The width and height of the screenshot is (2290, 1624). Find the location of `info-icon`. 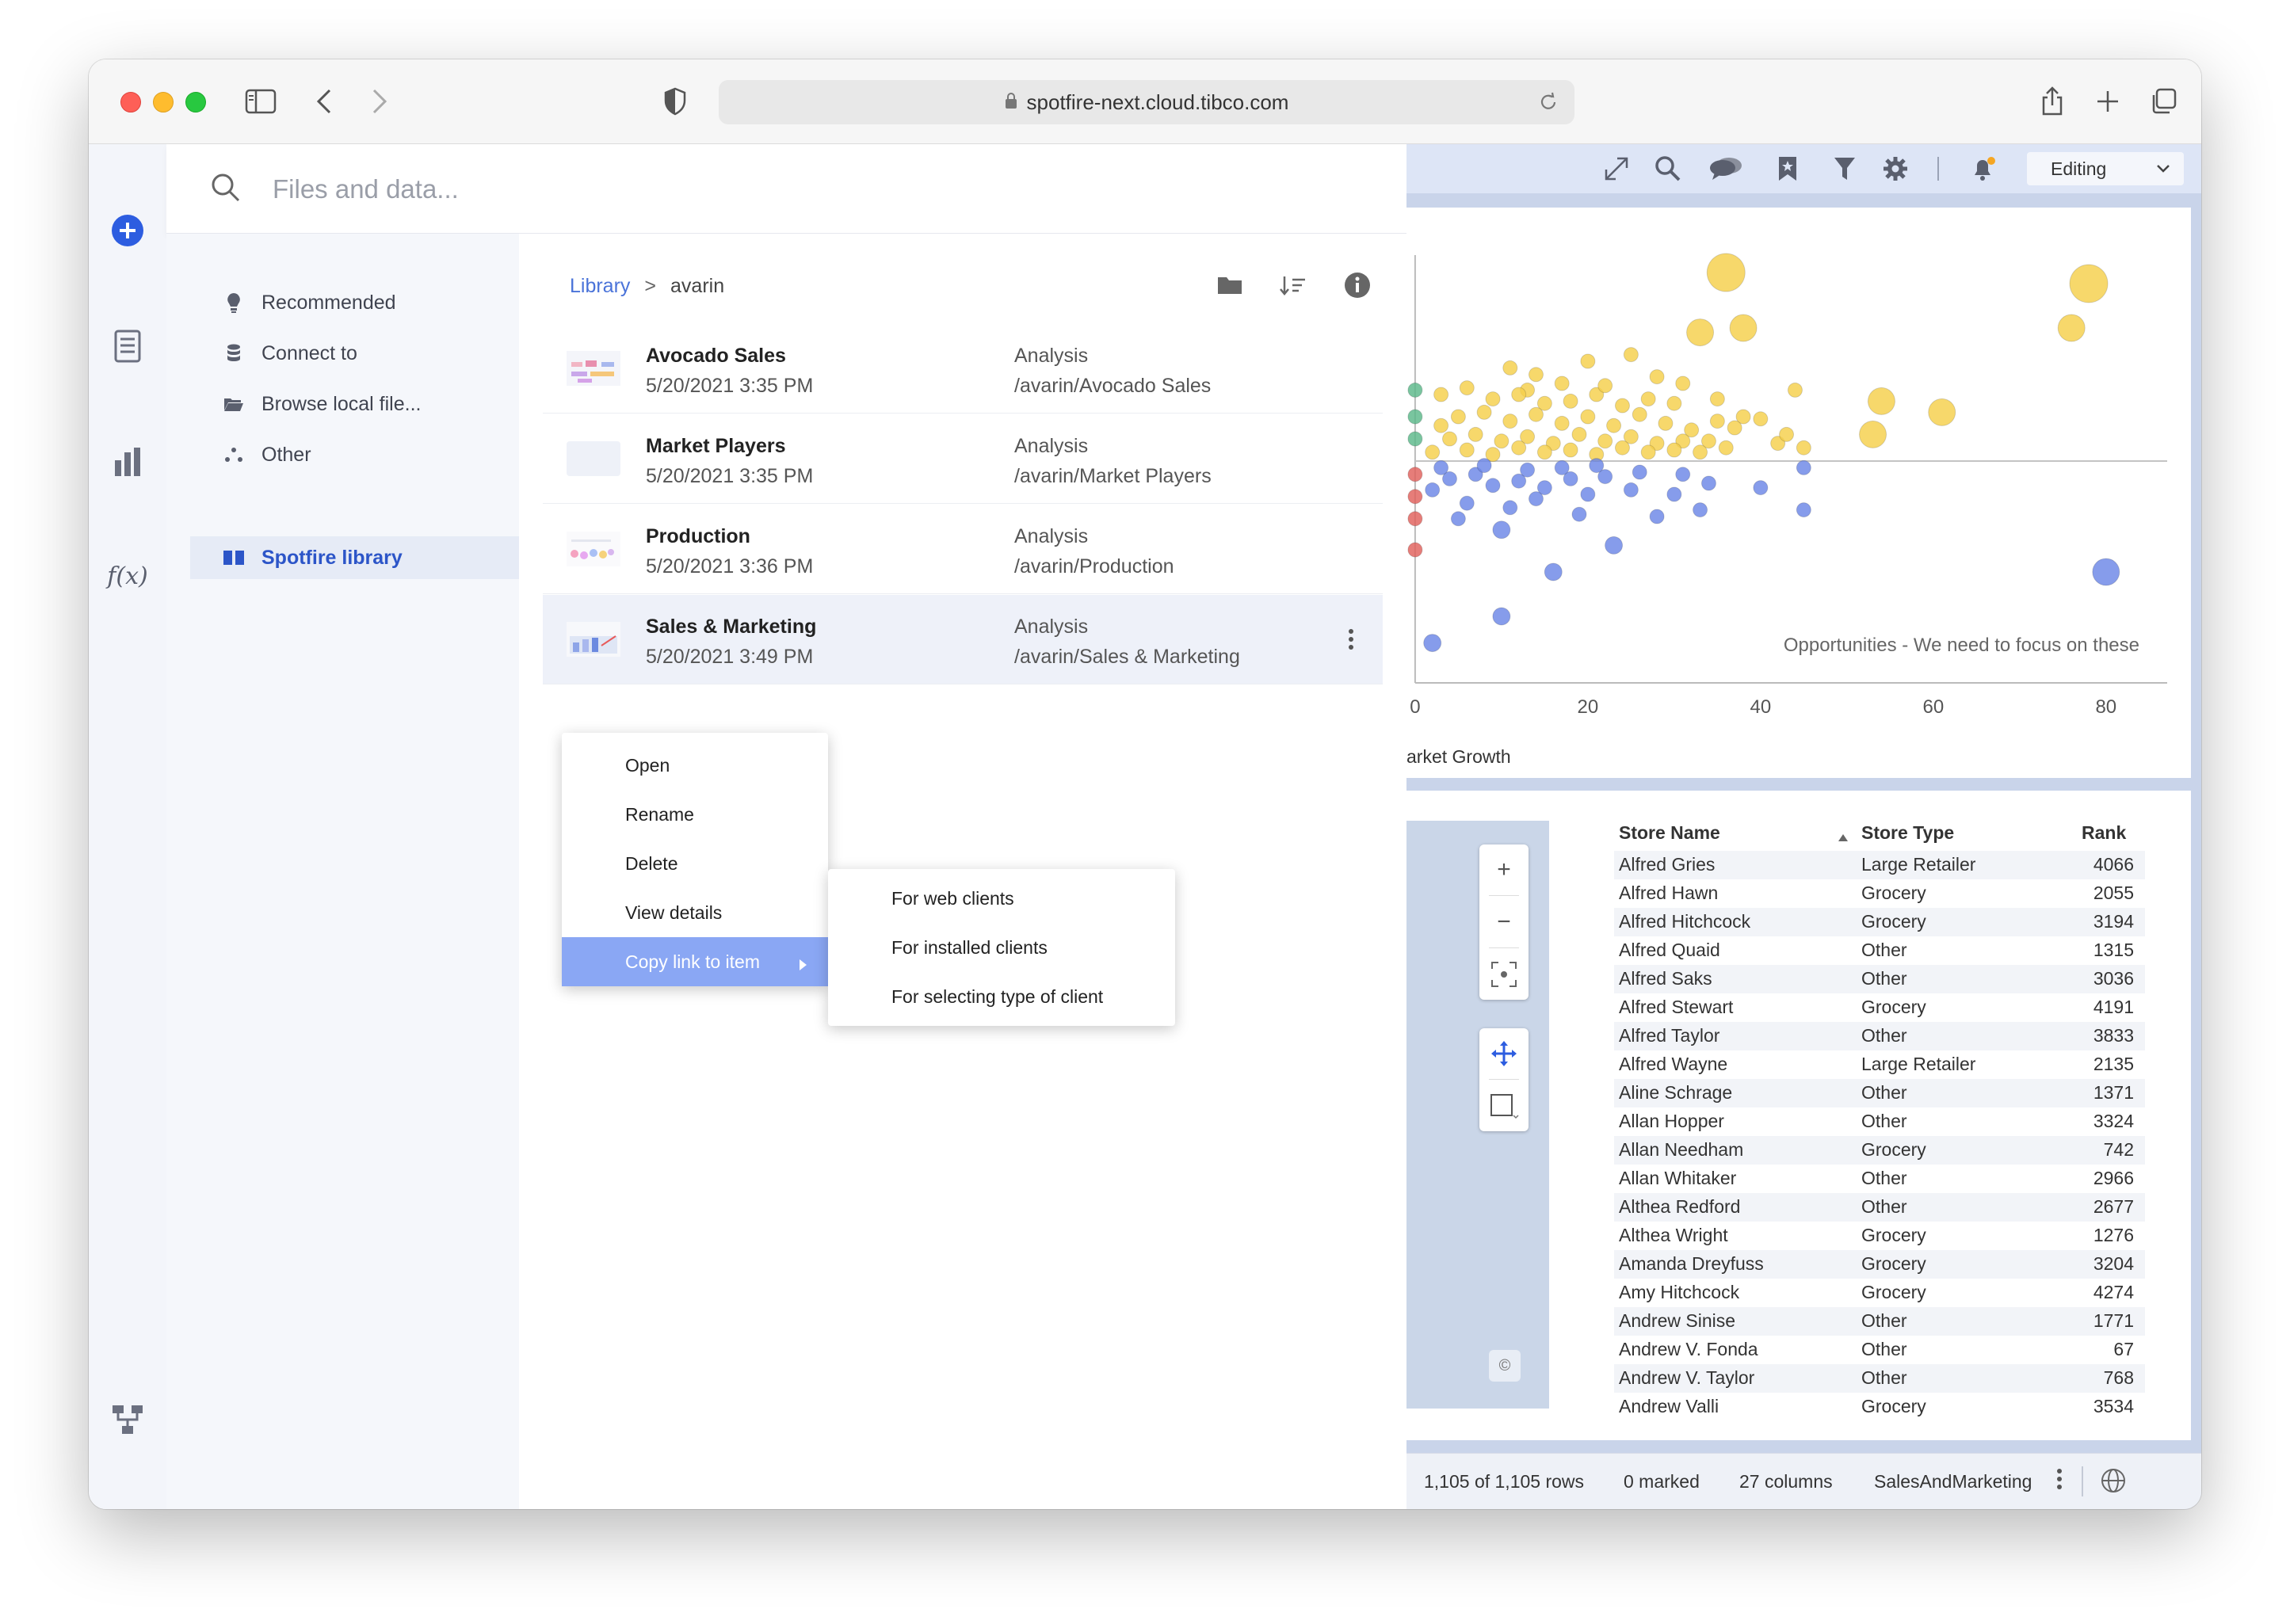

info-icon is located at coordinates (1357, 285).